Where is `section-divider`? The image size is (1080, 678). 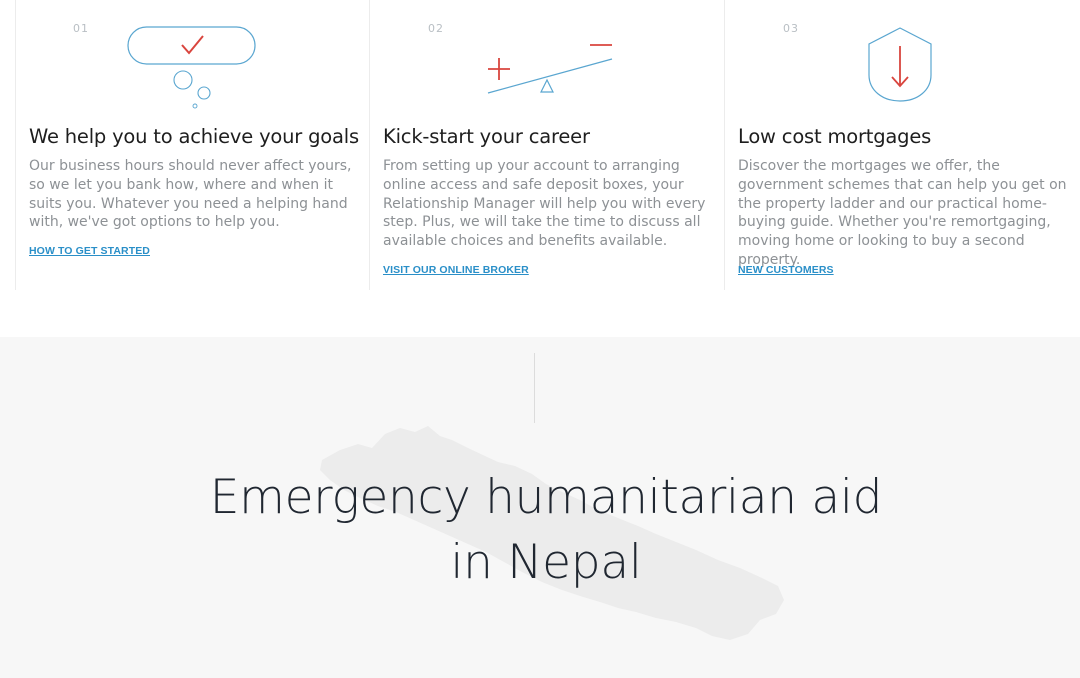 section-divider is located at coordinates (534, 388).